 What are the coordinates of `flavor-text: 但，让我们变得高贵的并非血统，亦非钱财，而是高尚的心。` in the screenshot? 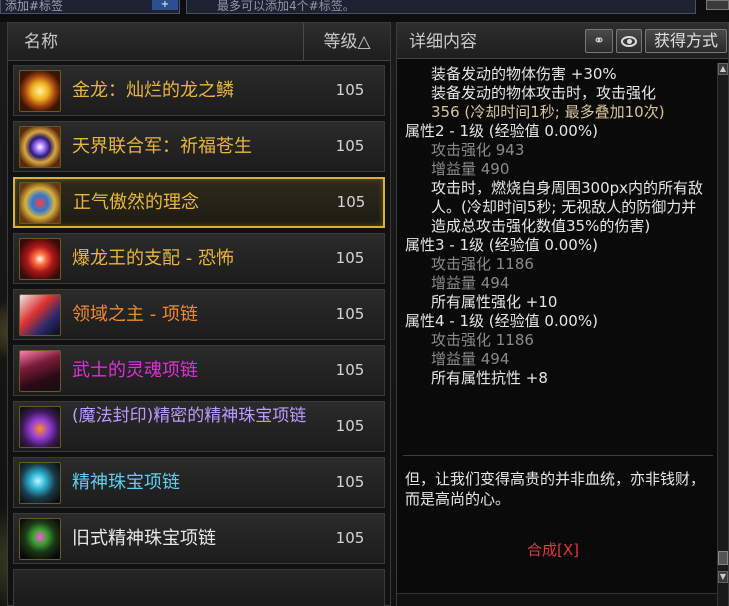 It's located at (555, 489).